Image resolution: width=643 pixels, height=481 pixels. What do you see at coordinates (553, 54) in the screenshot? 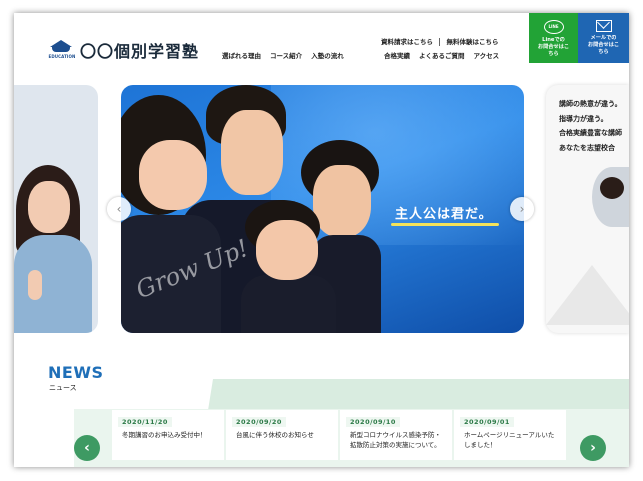
I see `line-button-label-3: ちら` at bounding box center [553, 54].